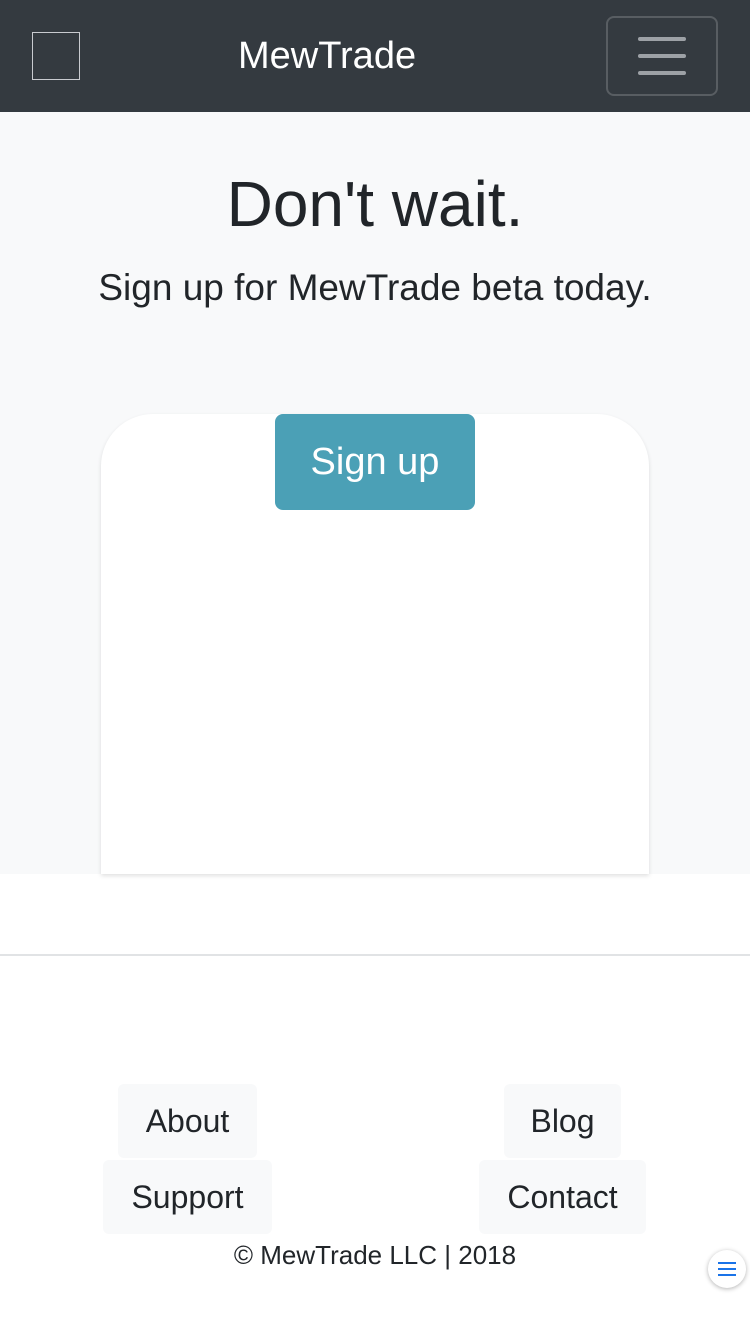 This screenshot has width=750, height=1334. I want to click on brand-title: MewTrade, so click(327, 56).